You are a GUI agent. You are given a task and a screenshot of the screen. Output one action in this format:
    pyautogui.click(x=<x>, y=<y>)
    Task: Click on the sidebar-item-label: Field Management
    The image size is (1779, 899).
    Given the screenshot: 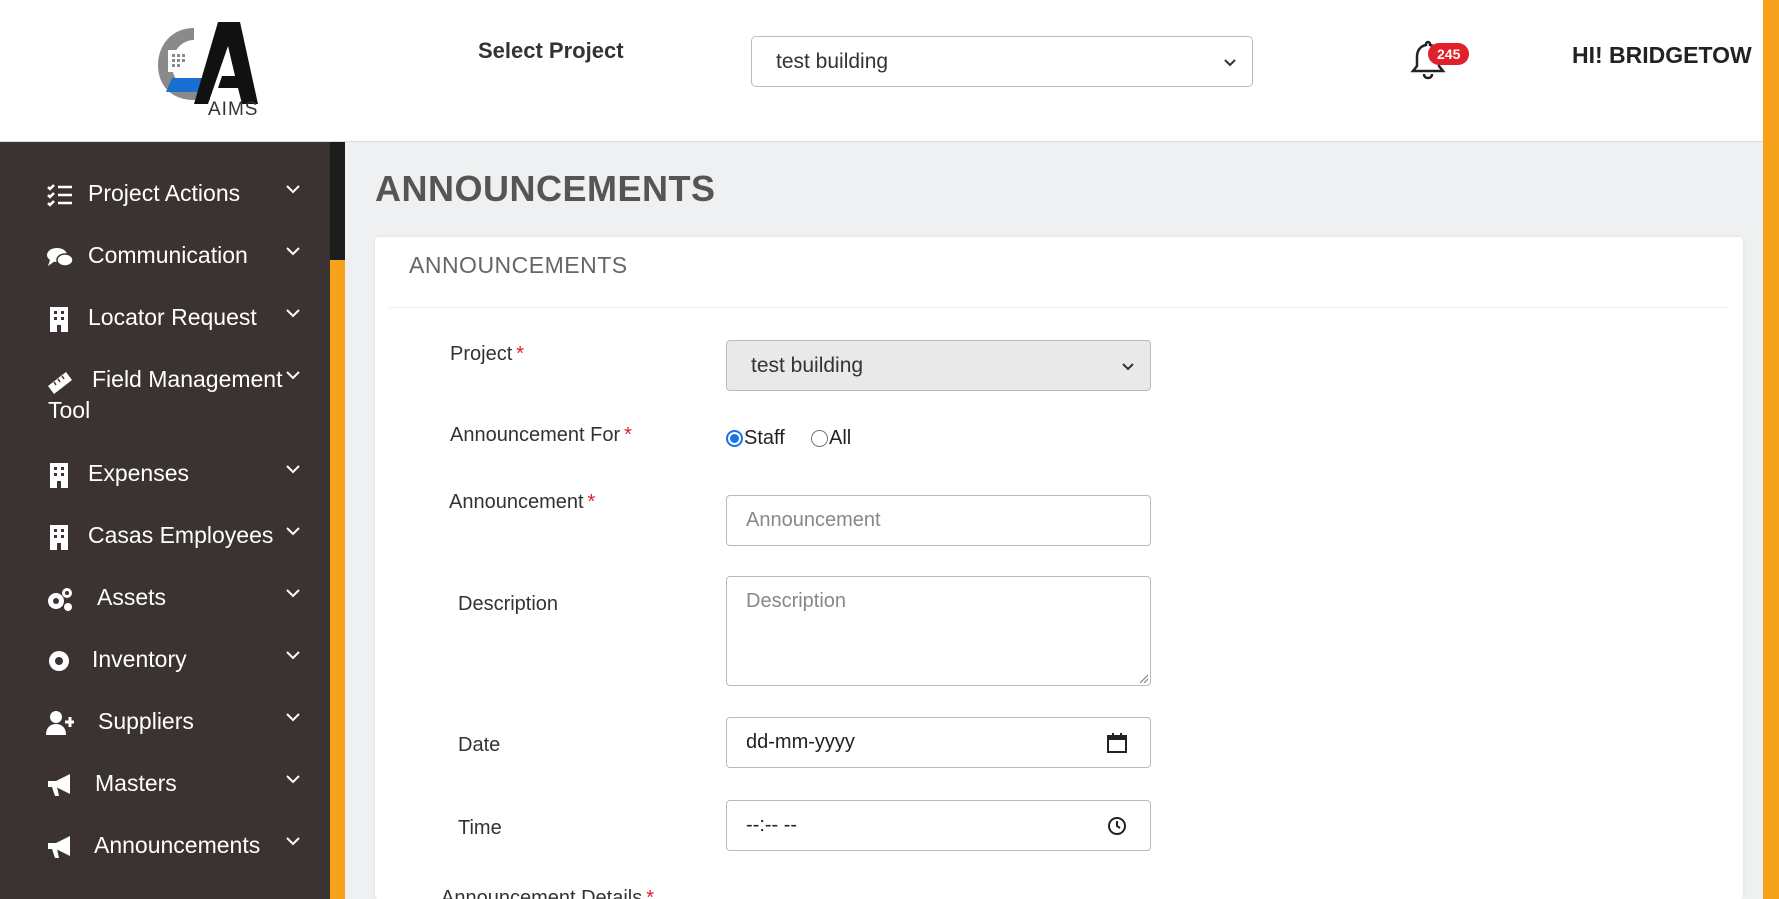 What is the action you would take?
    pyautogui.click(x=187, y=379)
    